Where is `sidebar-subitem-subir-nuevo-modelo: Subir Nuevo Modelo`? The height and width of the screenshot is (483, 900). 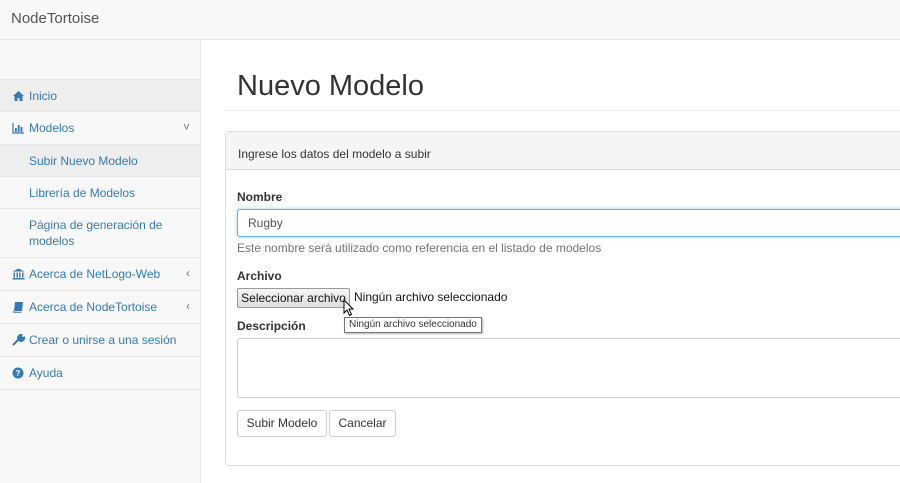
sidebar-subitem-subir-nuevo-modelo: Subir Nuevo Modelo is located at coordinates (100, 161).